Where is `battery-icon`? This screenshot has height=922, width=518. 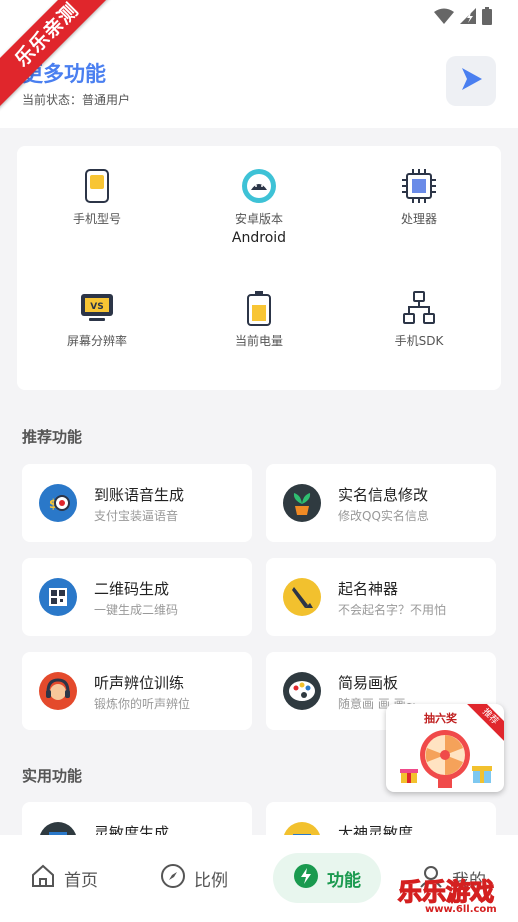
battery-icon is located at coordinates (259, 308).